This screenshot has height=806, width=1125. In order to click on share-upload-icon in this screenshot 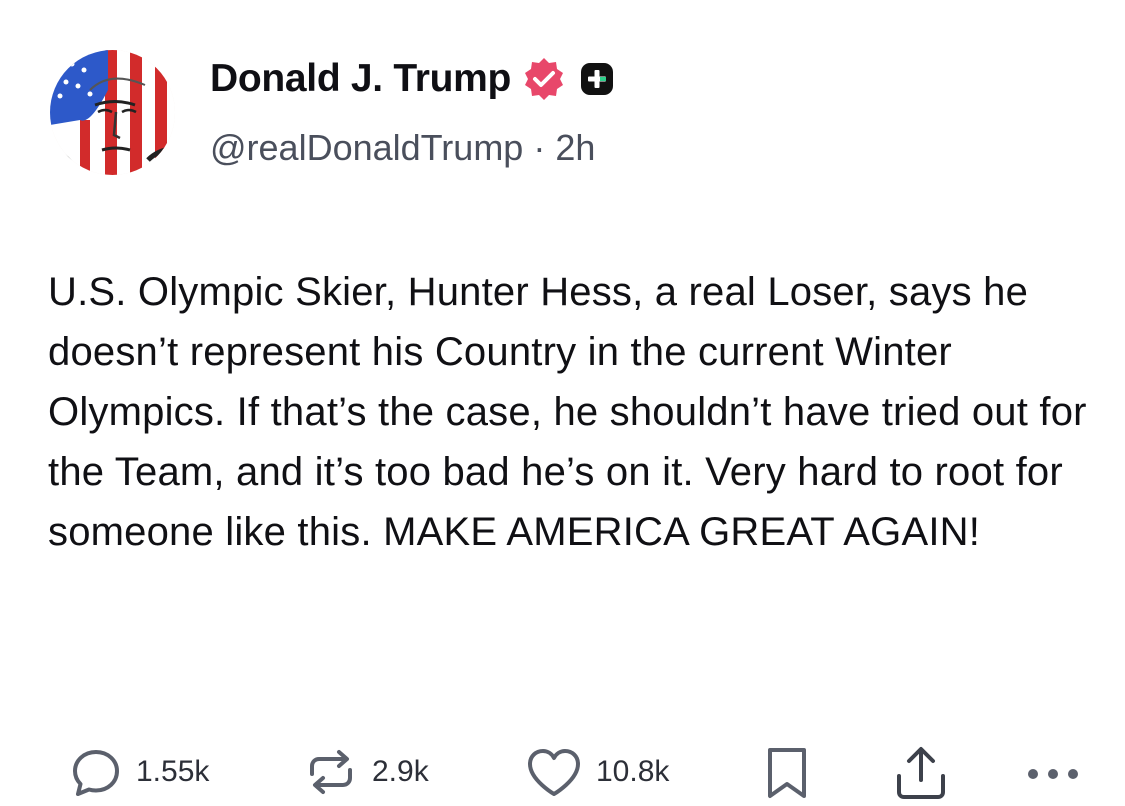, I will do `click(921, 772)`.